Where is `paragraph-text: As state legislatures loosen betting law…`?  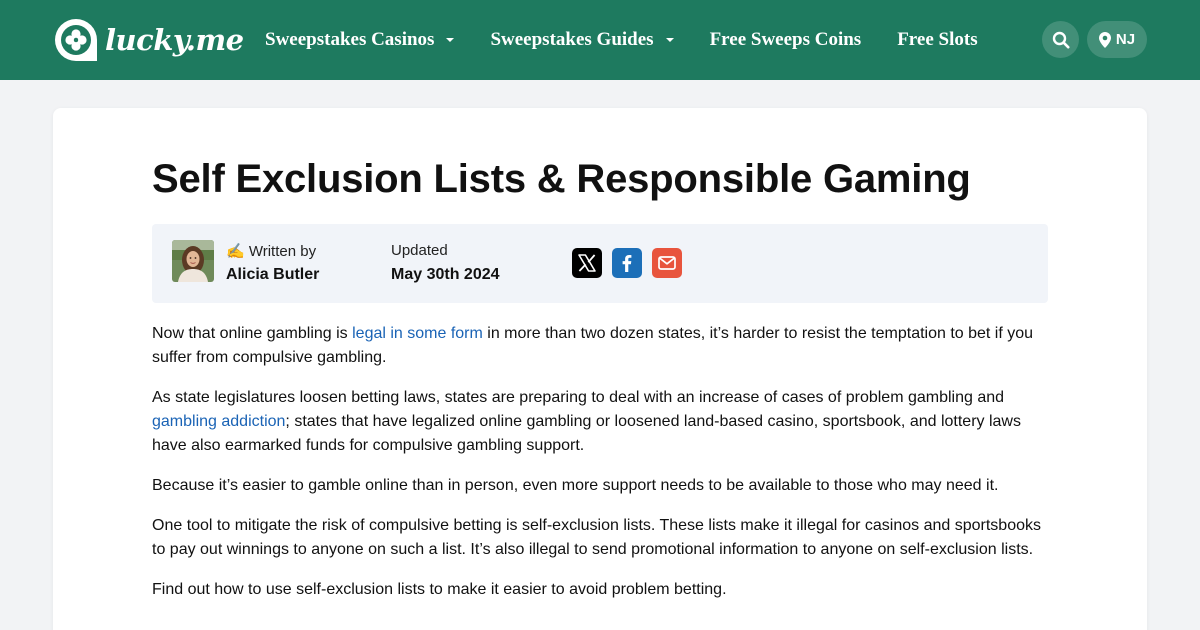
paragraph-text: As state legislatures loosen betting law… is located at coordinates (578, 397).